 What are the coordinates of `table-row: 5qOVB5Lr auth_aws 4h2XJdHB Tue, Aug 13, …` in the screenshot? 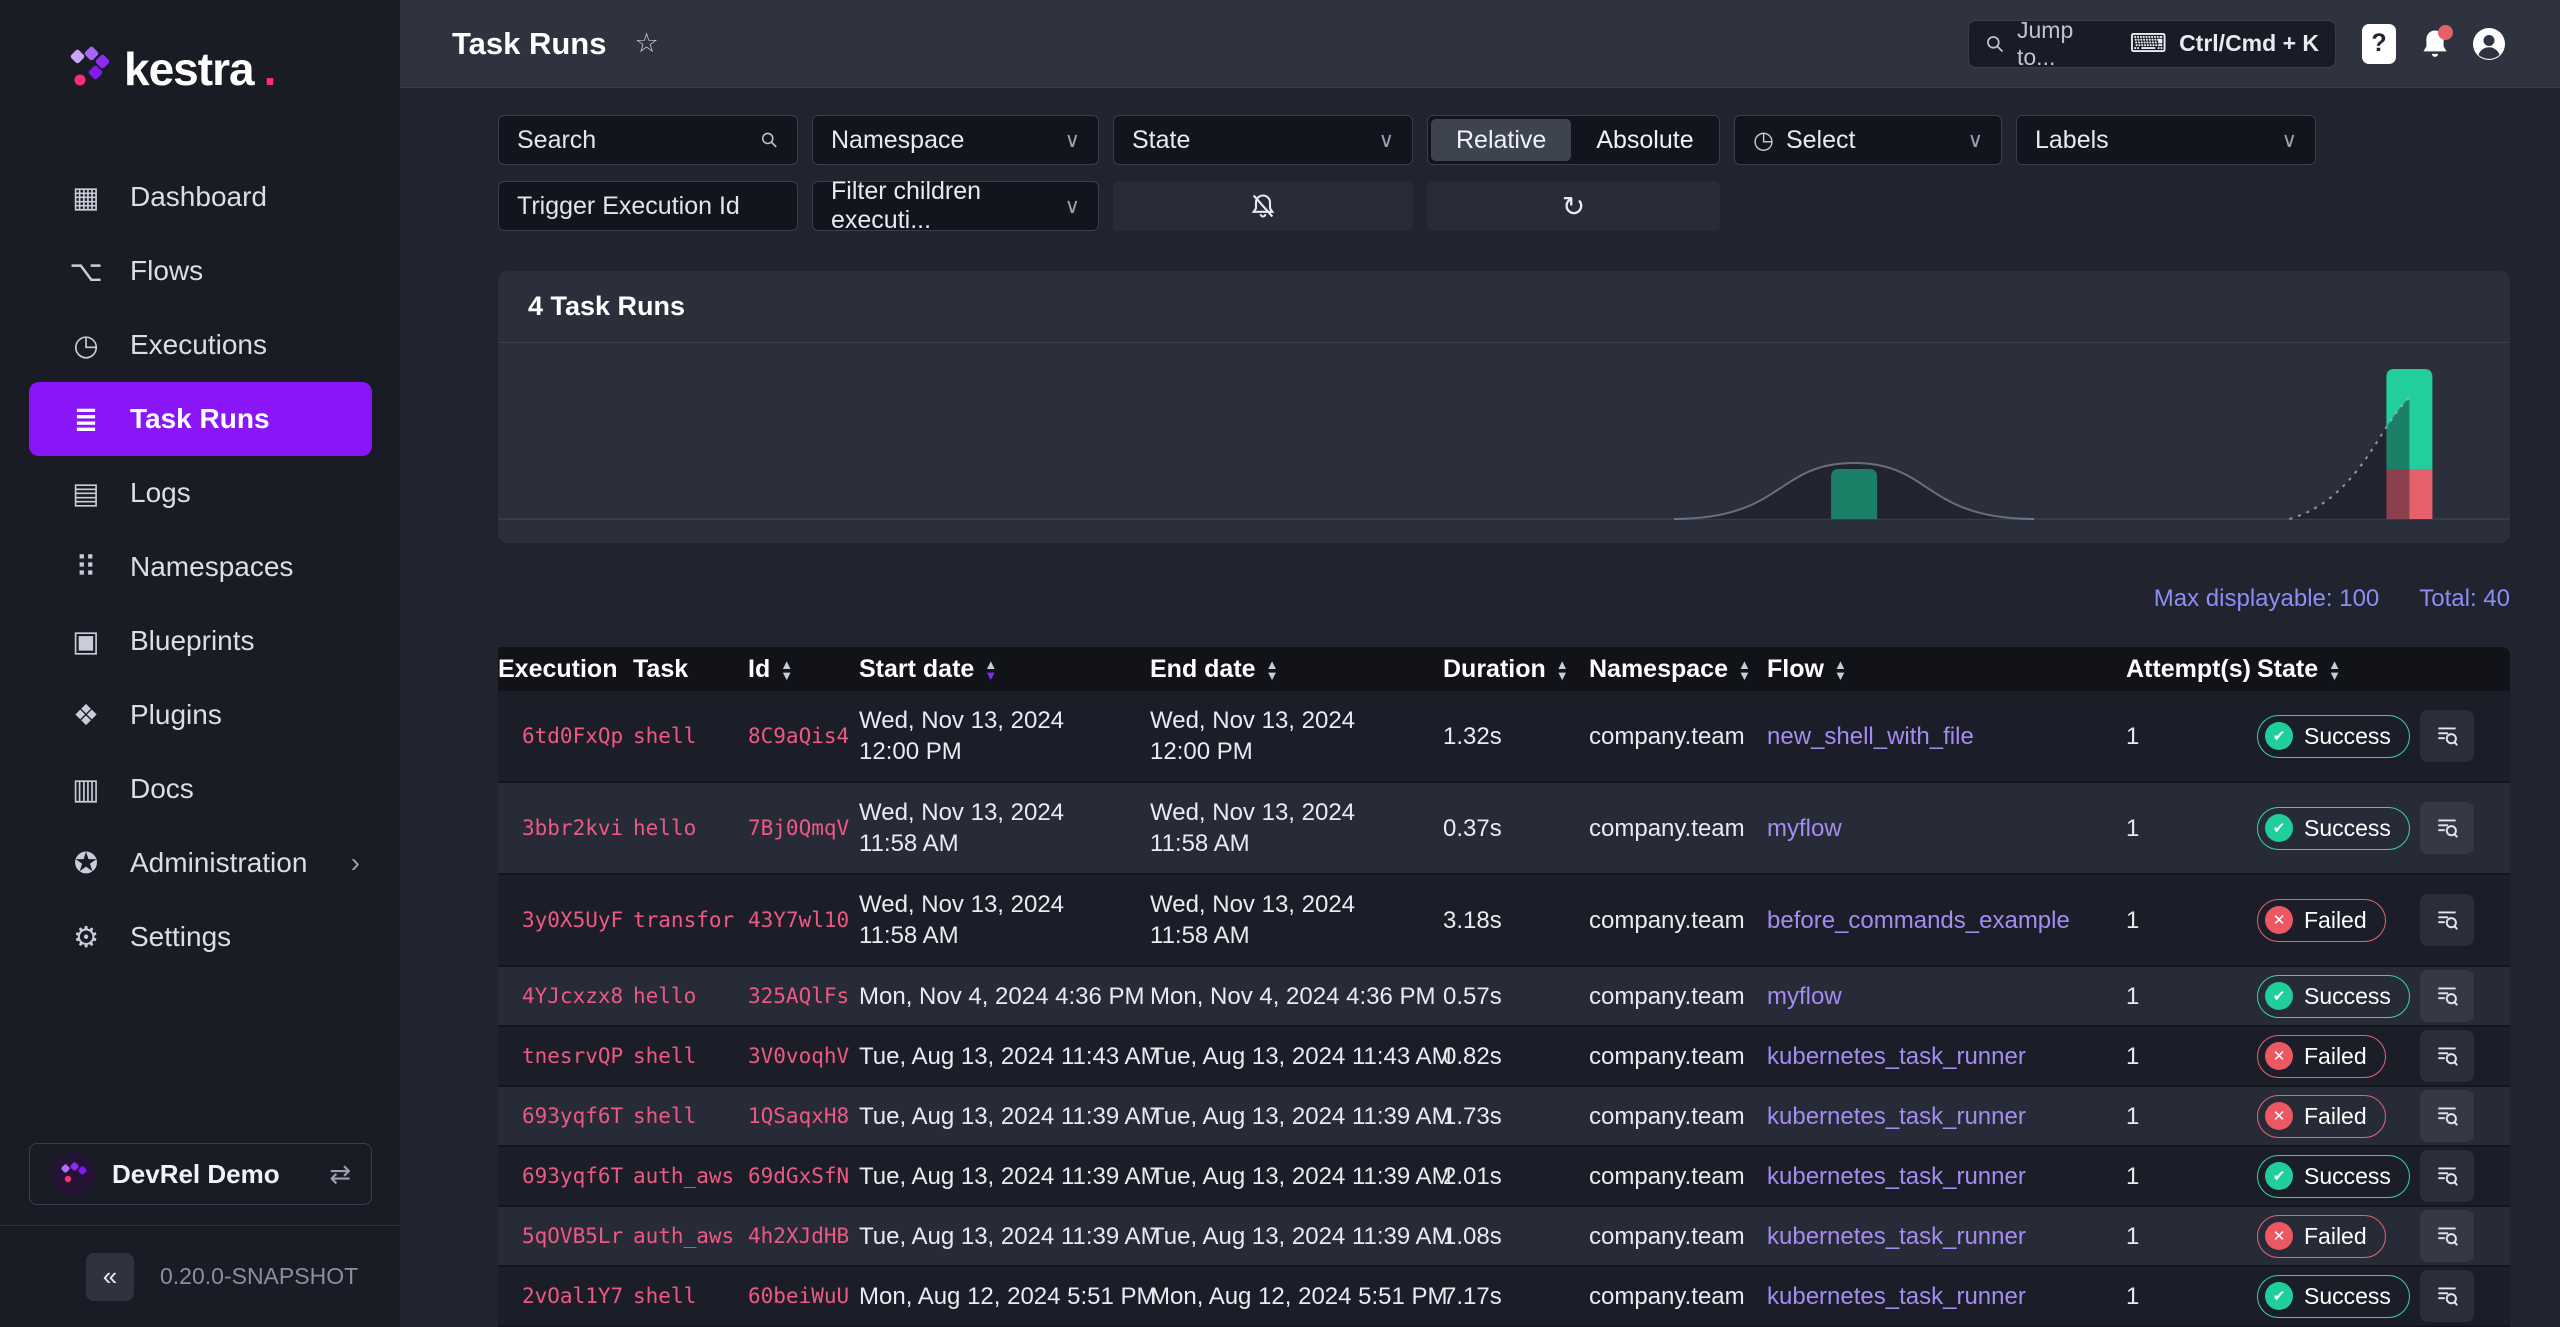 It's located at (1504, 1237).